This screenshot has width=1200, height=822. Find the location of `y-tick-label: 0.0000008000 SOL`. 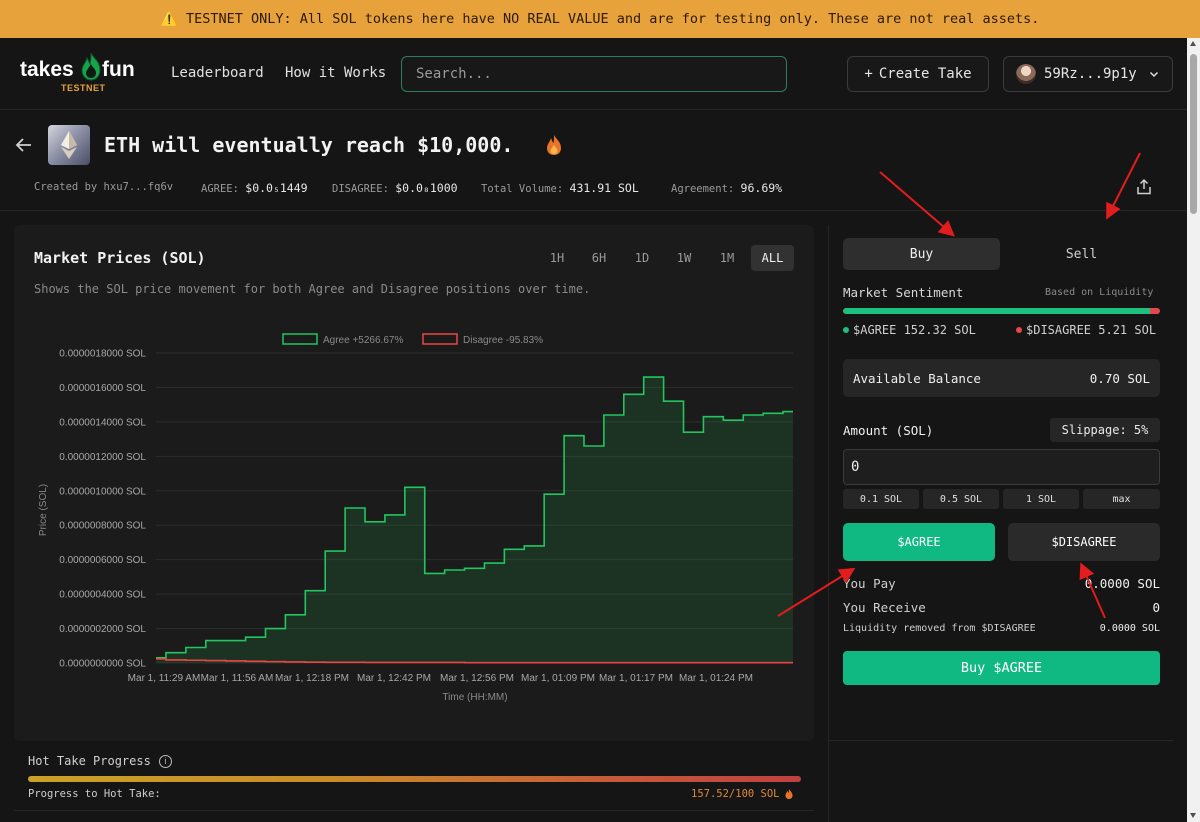

y-tick-label: 0.0000008000 SOL is located at coordinates (102, 526).